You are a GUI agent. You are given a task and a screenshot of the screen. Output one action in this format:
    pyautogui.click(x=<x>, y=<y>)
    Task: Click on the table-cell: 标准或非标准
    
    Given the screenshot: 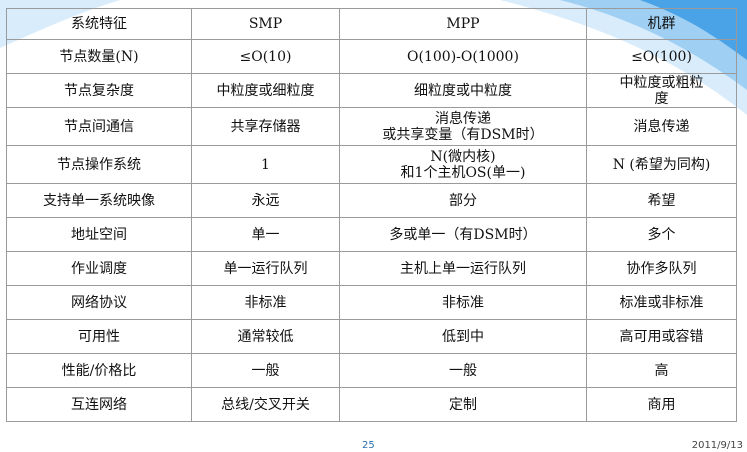 What is the action you would take?
    pyautogui.click(x=661, y=302)
    